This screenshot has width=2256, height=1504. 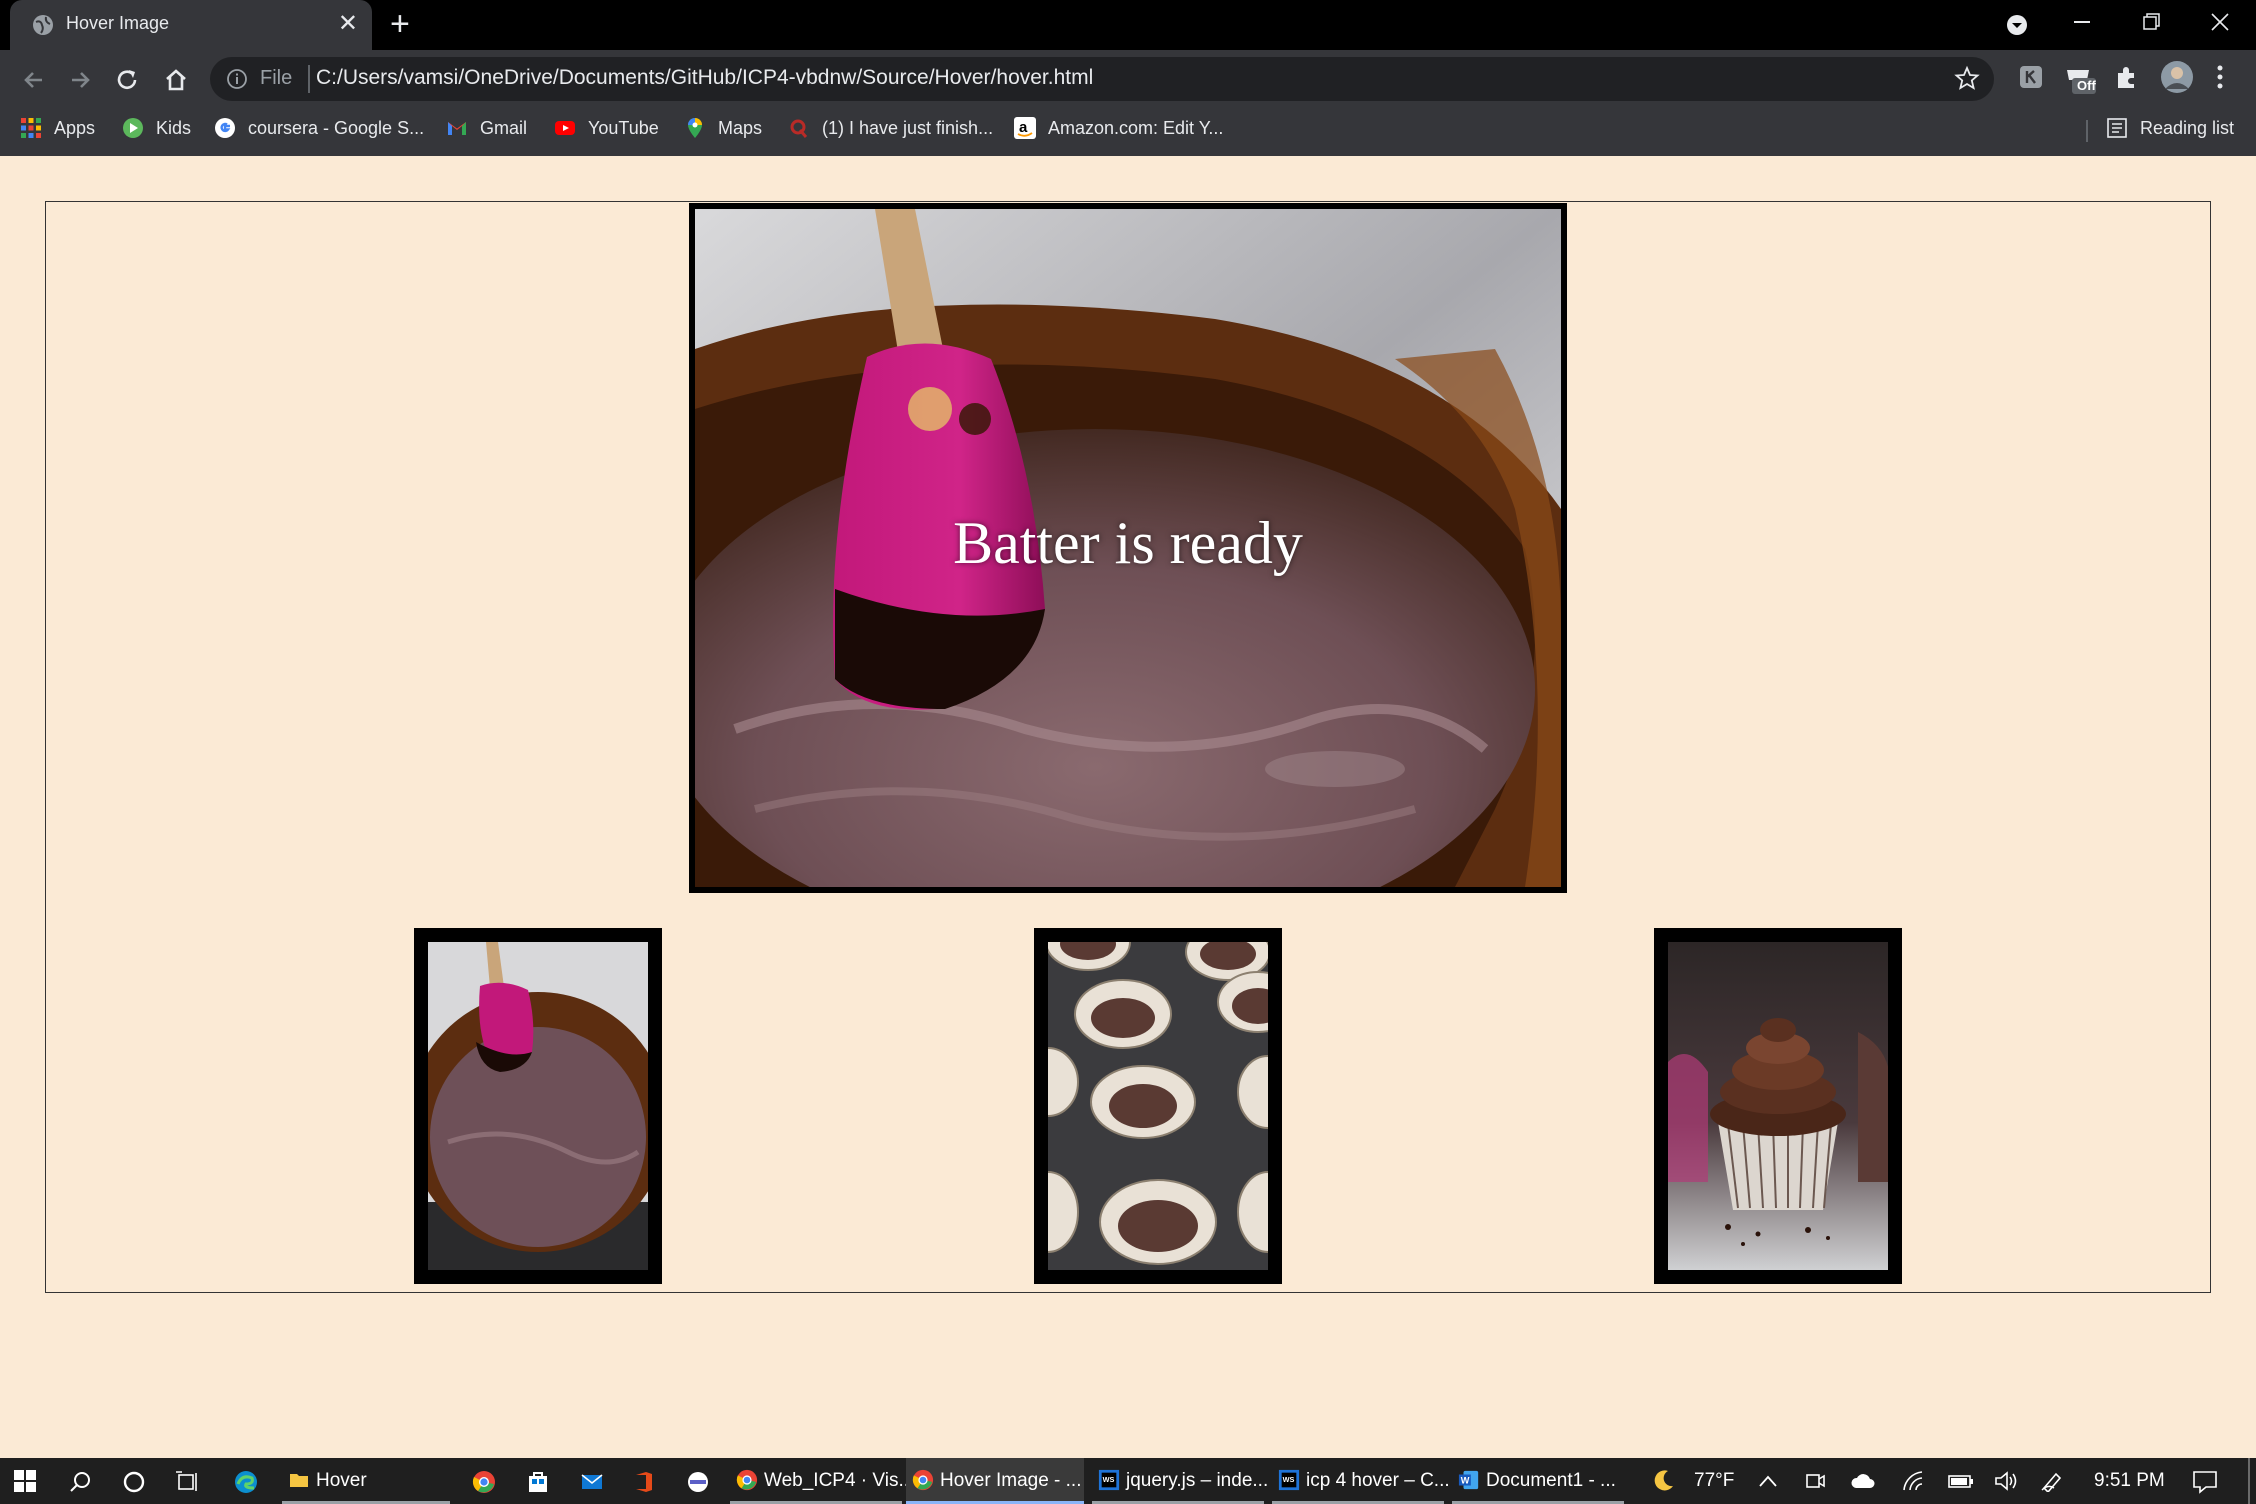 I want to click on bookmarks-divider, so click(x=2087, y=131).